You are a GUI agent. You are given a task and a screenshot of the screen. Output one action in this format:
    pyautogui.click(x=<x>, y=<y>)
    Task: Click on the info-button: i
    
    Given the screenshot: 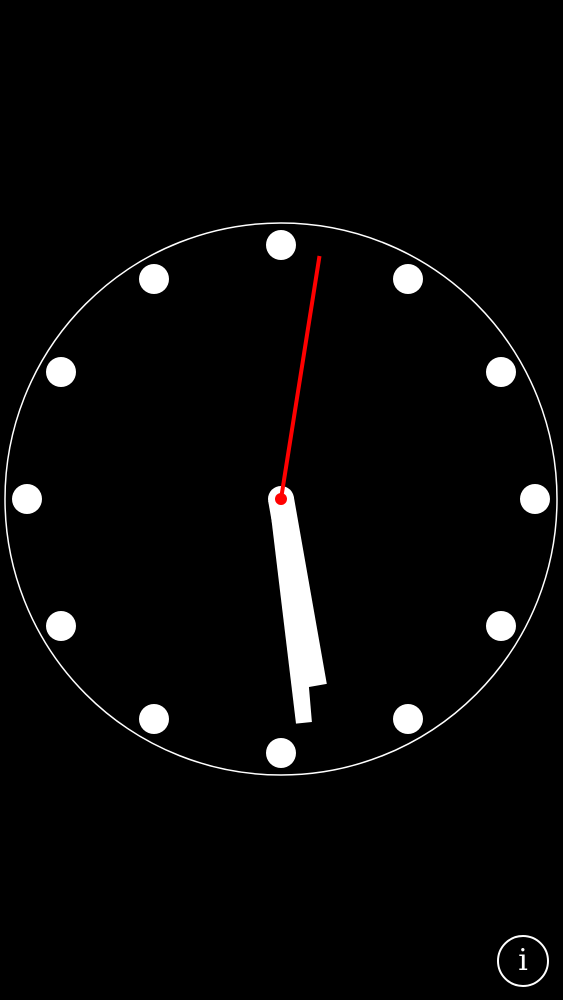 What is the action you would take?
    pyautogui.click(x=523, y=961)
    